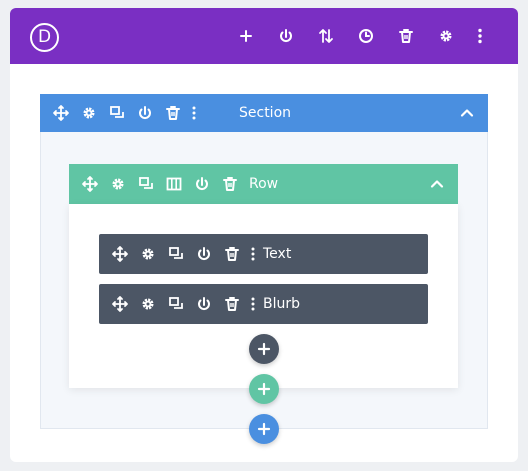  I want to click on add-section-button, so click(264, 429).